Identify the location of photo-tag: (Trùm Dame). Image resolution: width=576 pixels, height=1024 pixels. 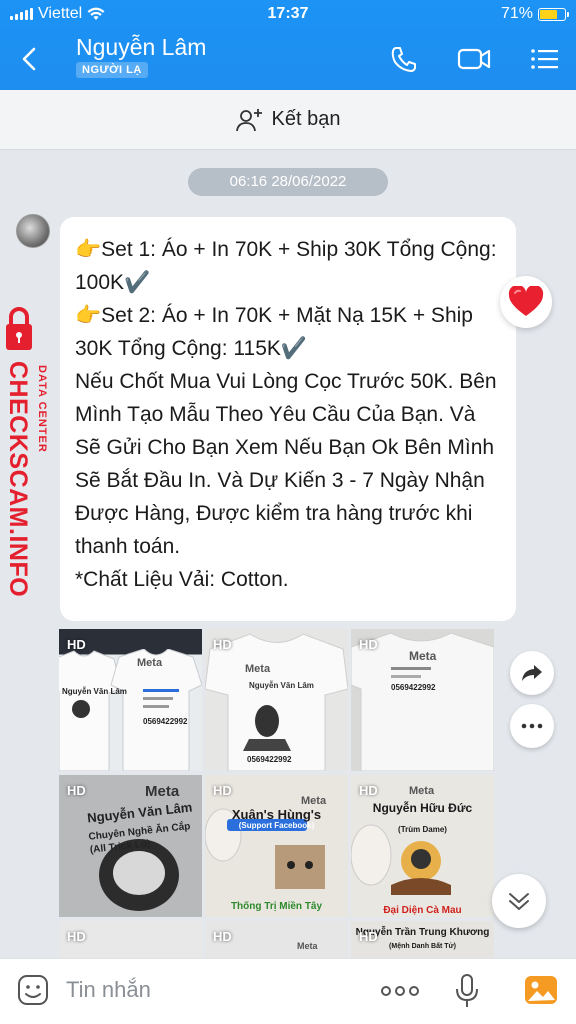
(422, 829).